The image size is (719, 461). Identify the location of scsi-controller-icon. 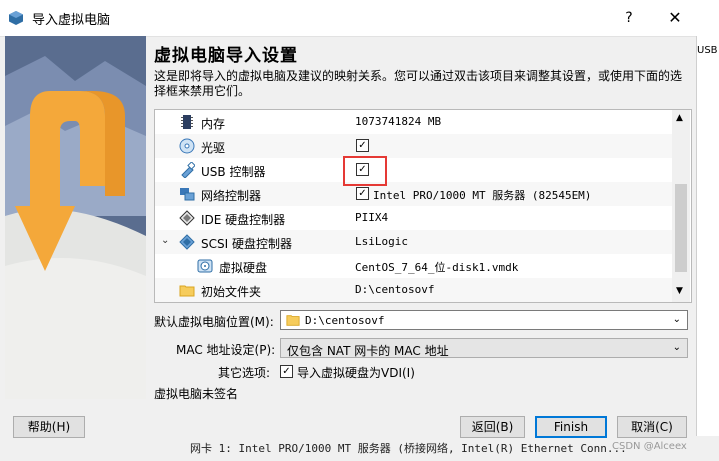
(187, 242).